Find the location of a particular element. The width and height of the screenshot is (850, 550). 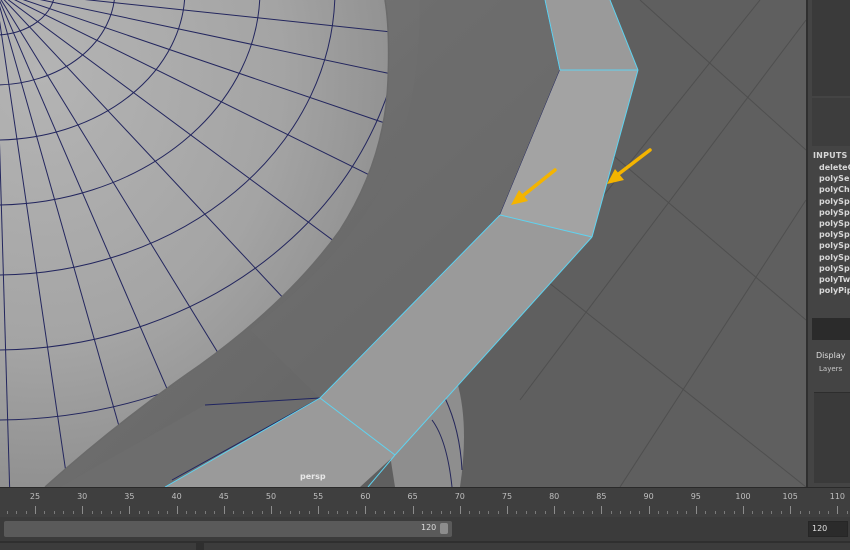

display-tab: Display is located at coordinates (831, 355).